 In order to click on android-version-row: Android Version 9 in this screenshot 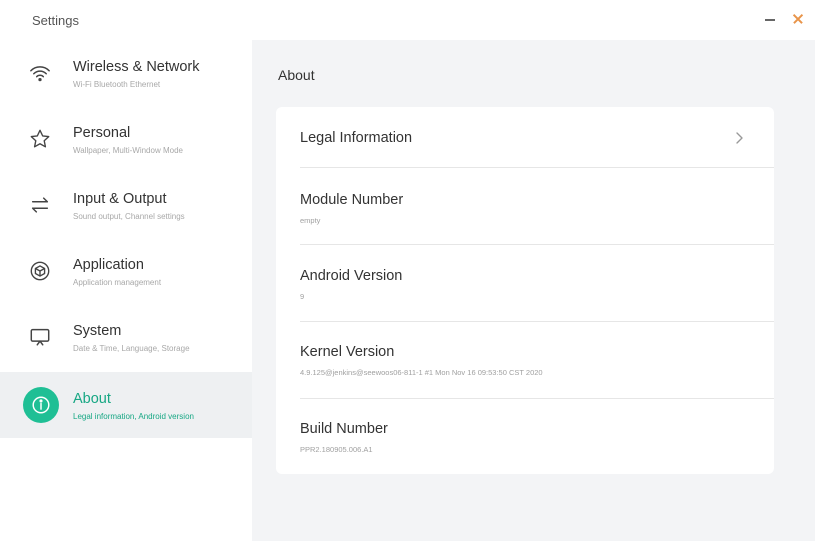, I will do `click(525, 283)`.